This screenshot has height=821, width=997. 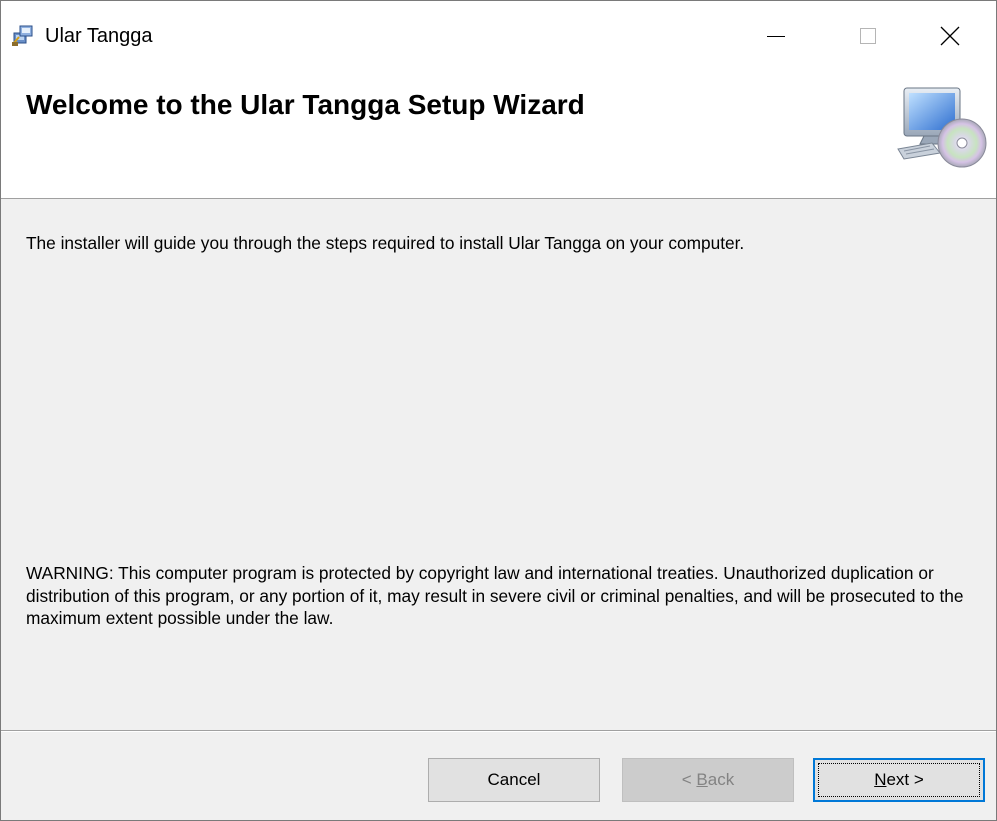 I want to click on title-bar: Ular Tangga, so click(x=498, y=36).